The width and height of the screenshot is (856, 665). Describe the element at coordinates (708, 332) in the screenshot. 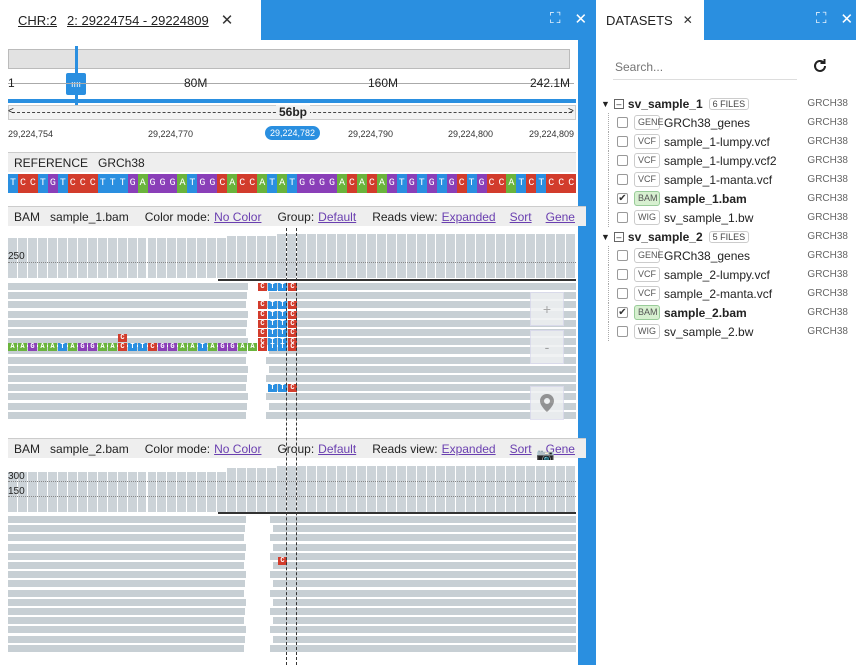

I see `file-name: sv_sample_2.bw` at that location.